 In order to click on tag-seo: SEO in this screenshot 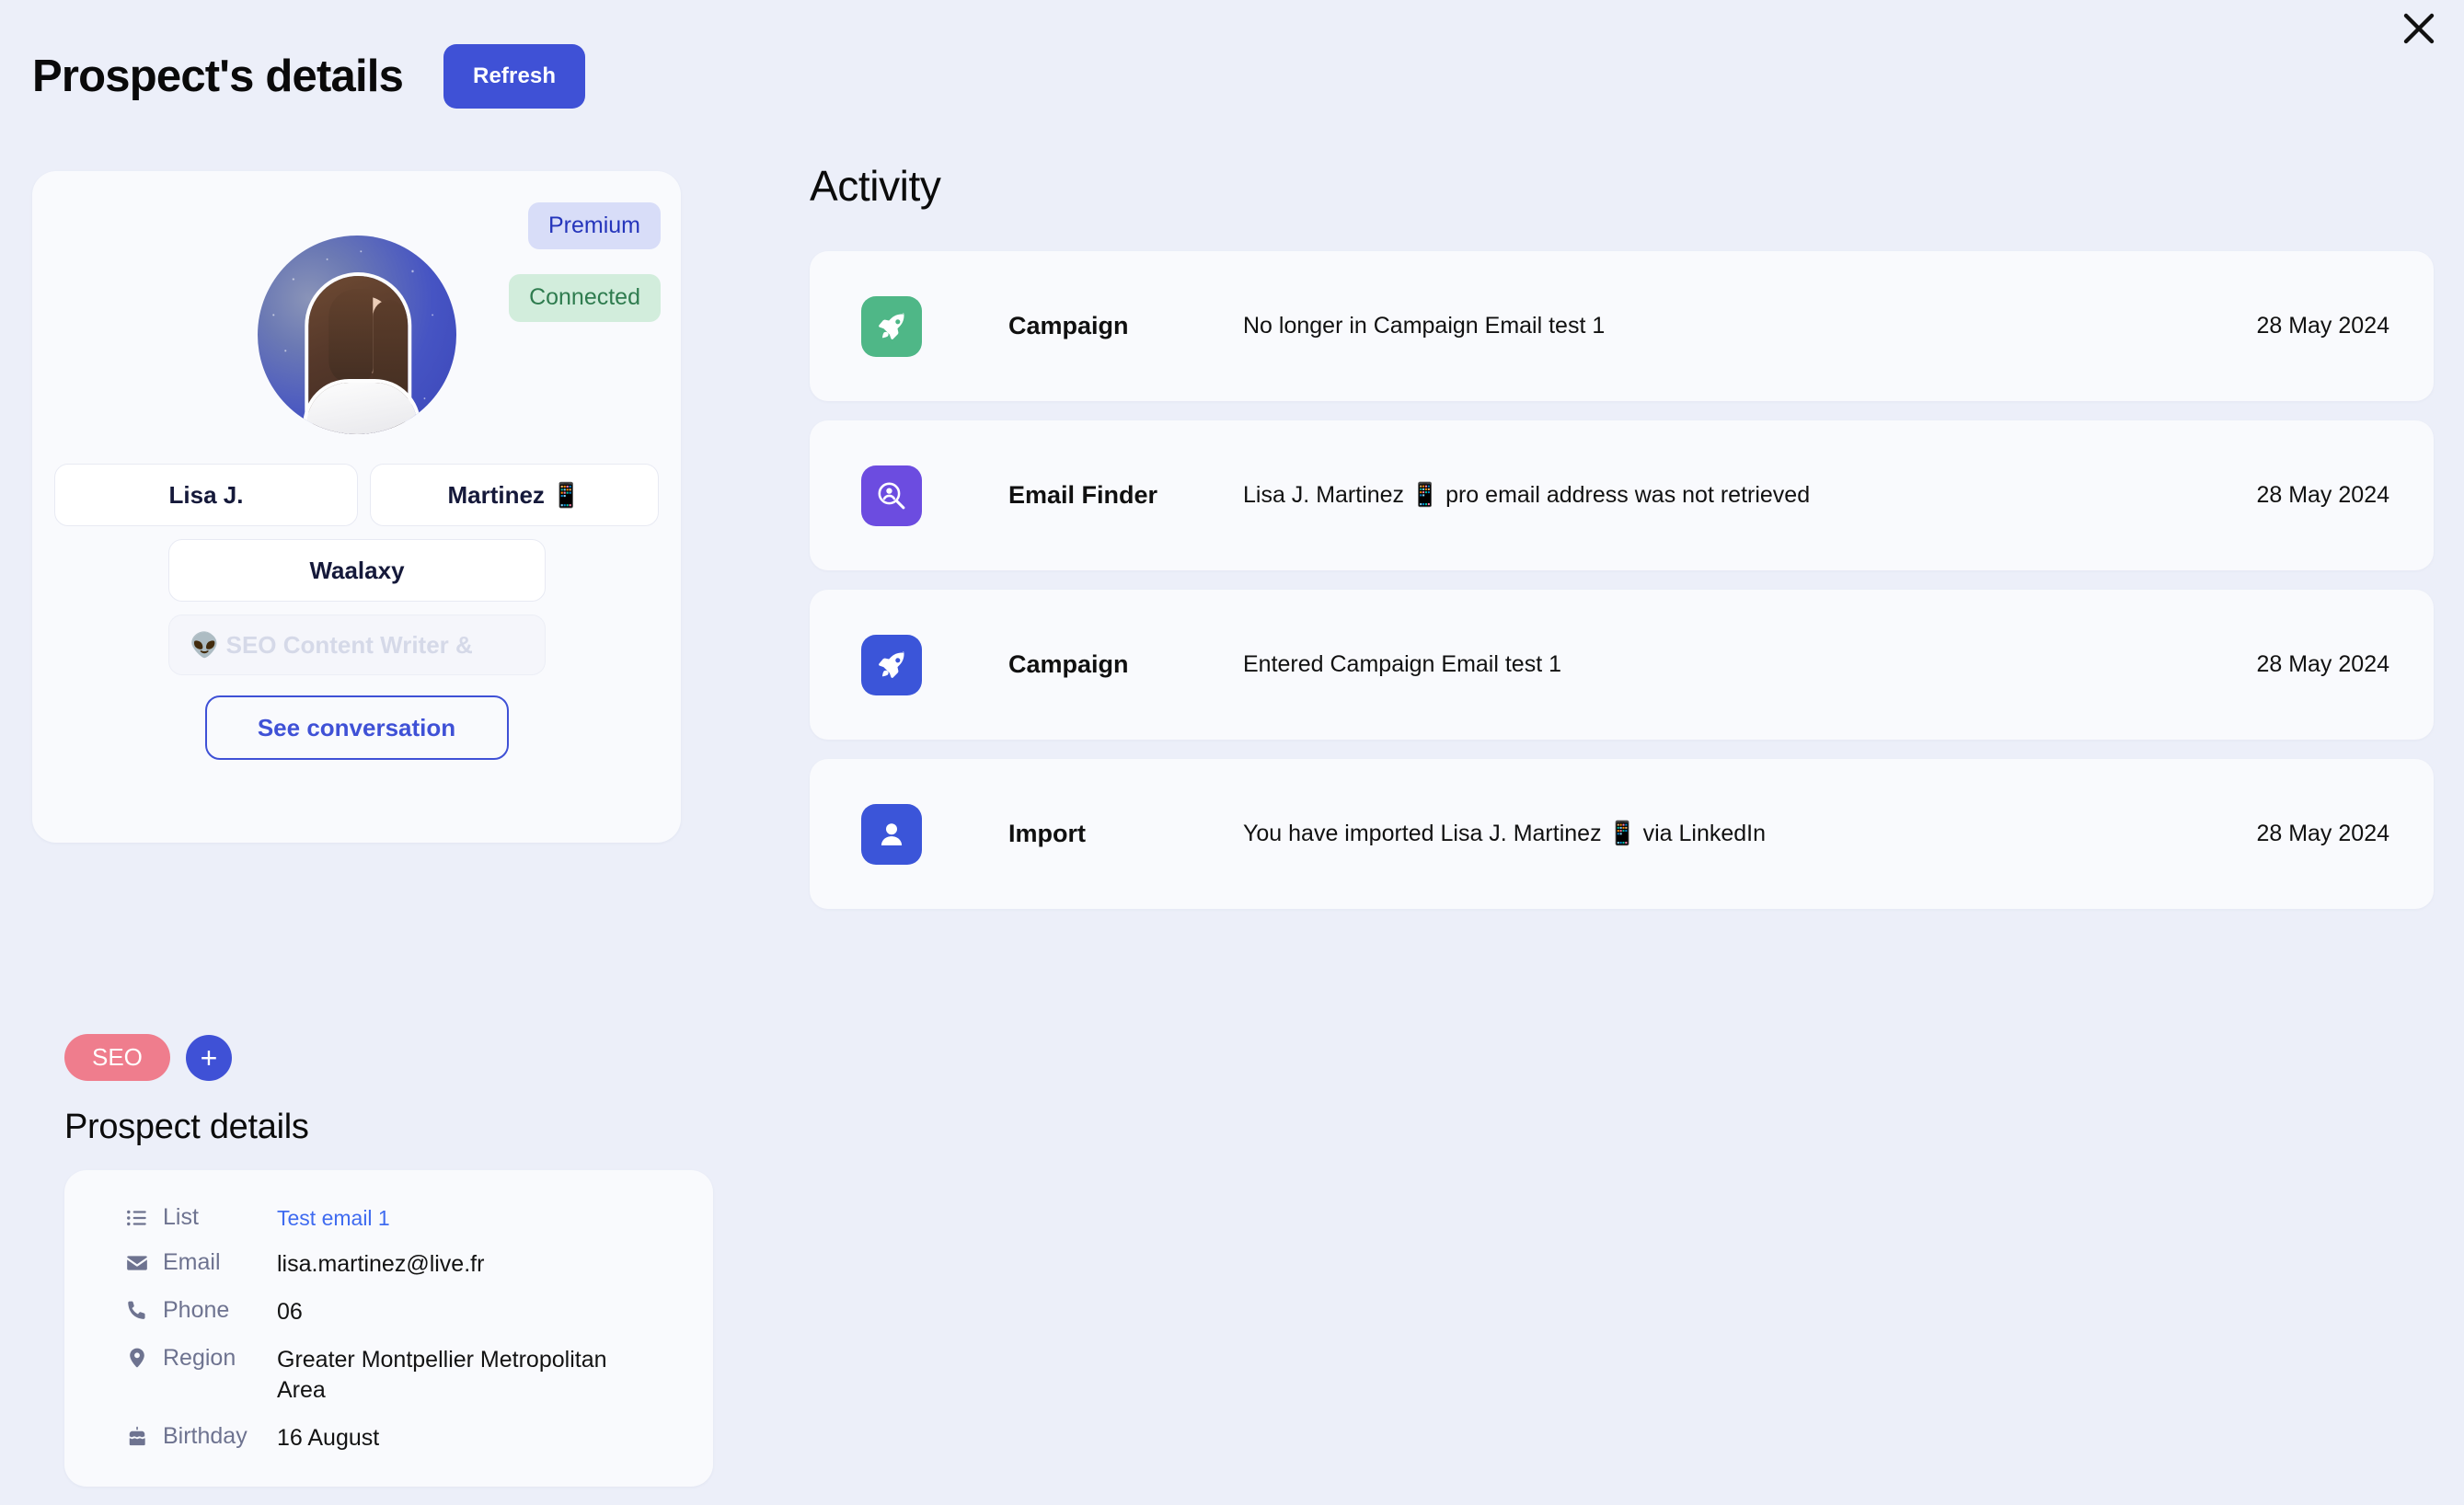, I will do `click(117, 1058)`.